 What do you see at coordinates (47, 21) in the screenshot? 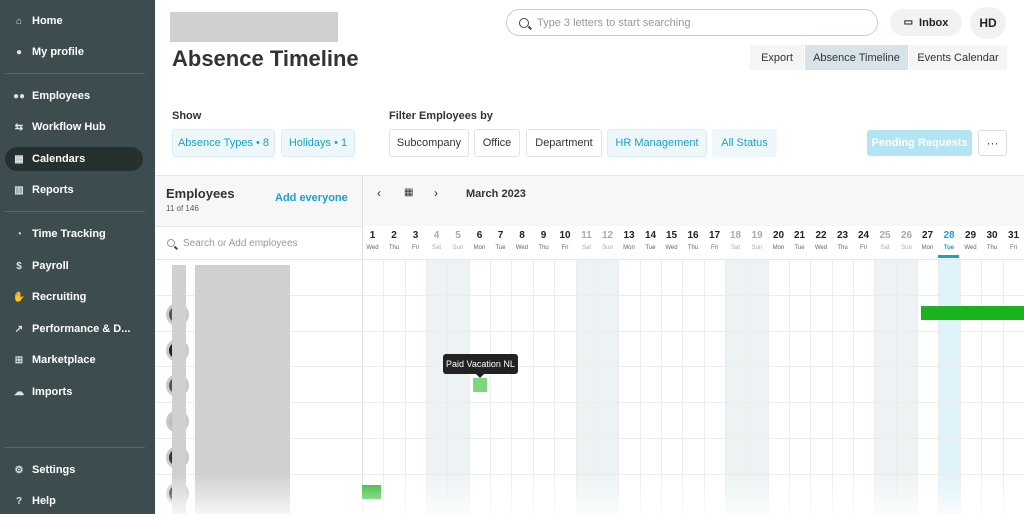
I see `sidebar-item-label: Home` at bounding box center [47, 21].